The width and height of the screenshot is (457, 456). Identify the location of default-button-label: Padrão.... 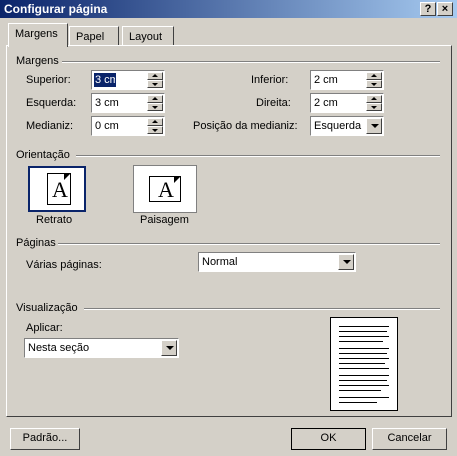
(45, 438).